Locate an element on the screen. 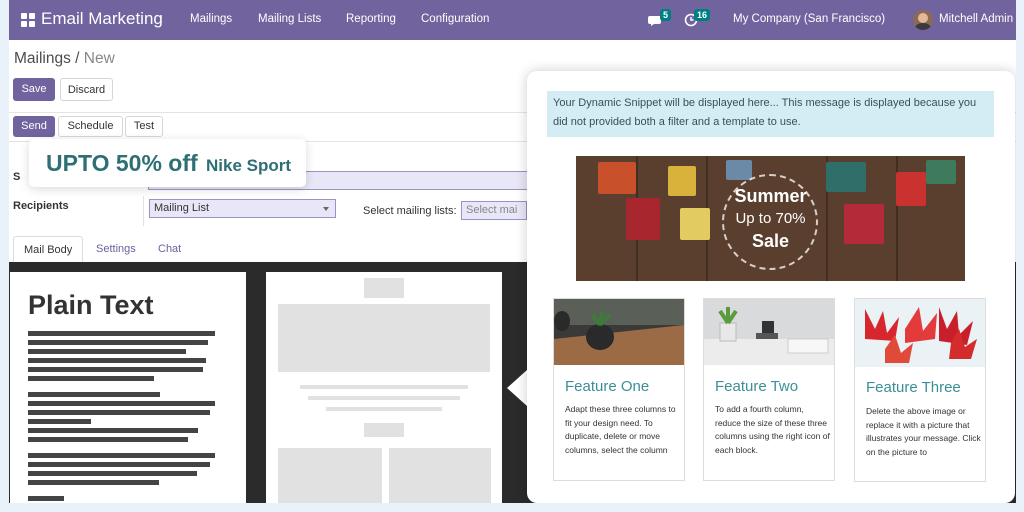 The height and width of the screenshot is (512, 1024). schedule-button: Schedule is located at coordinates (90, 126).